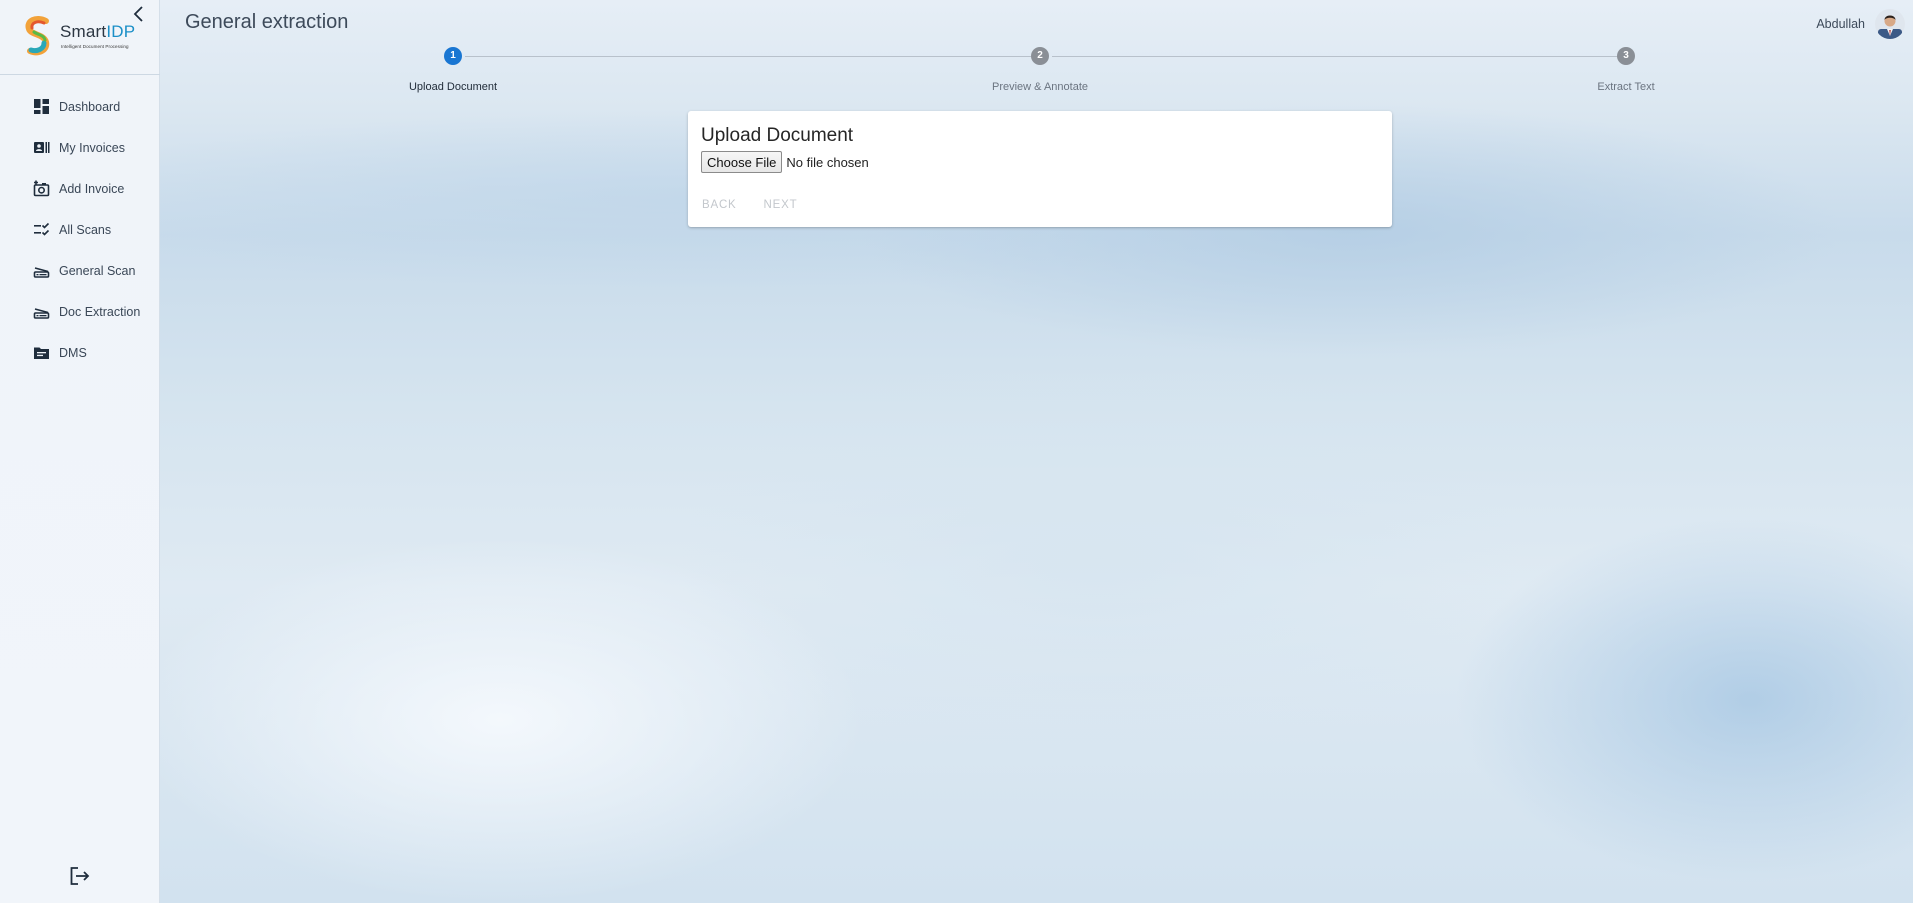 The width and height of the screenshot is (1913, 903). I want to click on dashboard-icon, so click(41, 106).